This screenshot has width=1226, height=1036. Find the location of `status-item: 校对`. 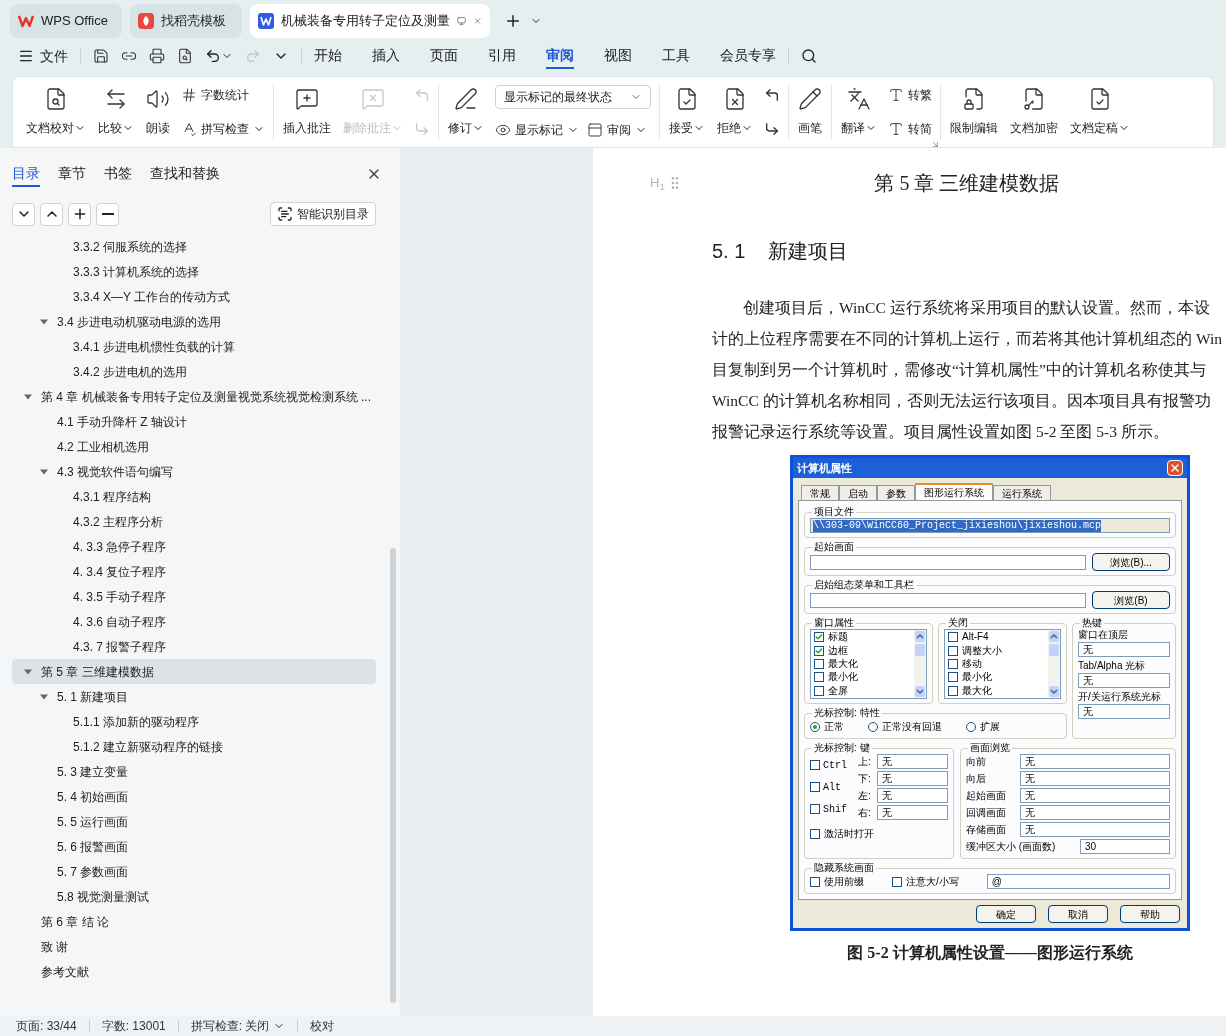

status-item: 校对 is located at coordinates (322, 1026).